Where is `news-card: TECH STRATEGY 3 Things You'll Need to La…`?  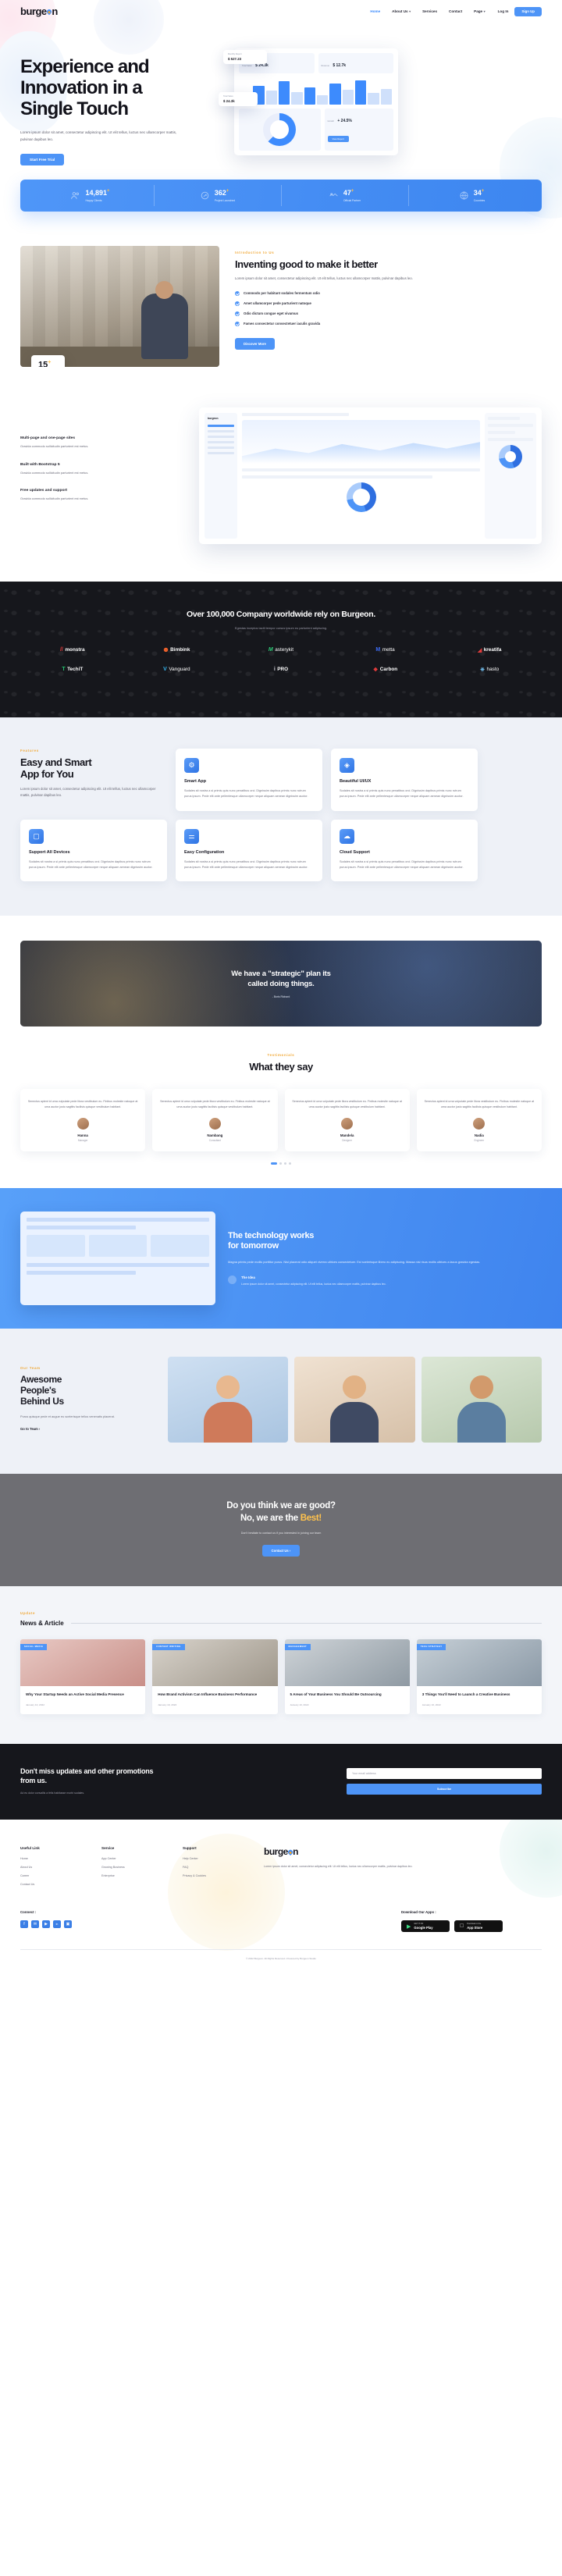
news-card: TECH STRATEGY 3 Things You'll Need to La… is located at coordinates (479, 1676).